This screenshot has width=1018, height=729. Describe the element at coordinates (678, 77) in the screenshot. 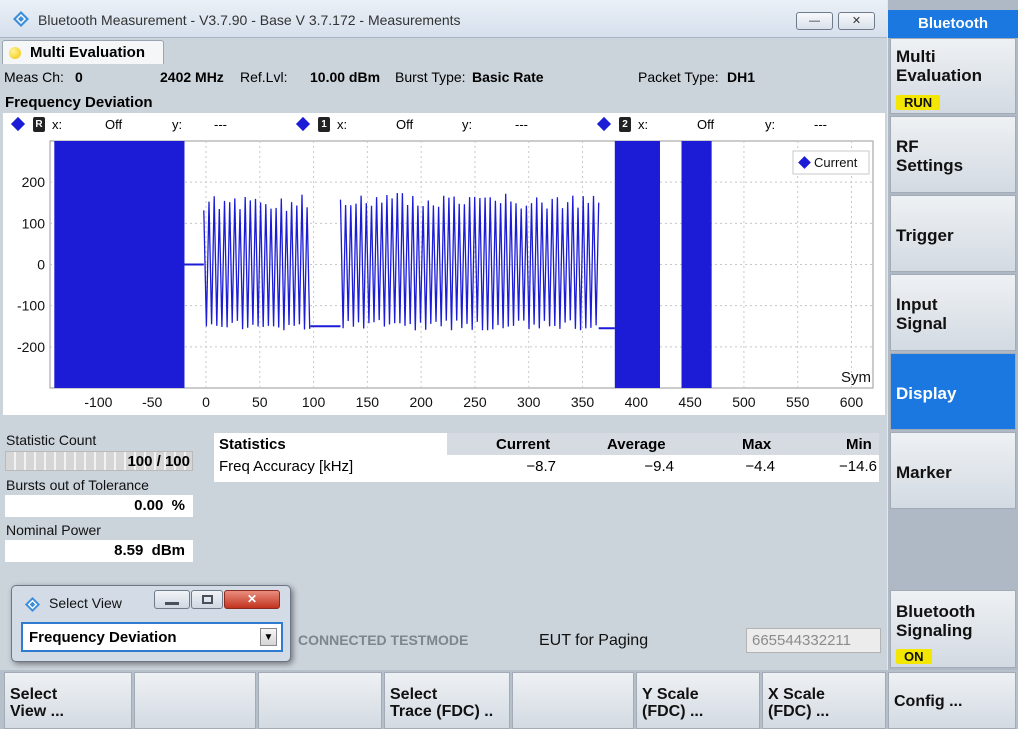

I see `packet-type-label: Packet Type:` at that location.